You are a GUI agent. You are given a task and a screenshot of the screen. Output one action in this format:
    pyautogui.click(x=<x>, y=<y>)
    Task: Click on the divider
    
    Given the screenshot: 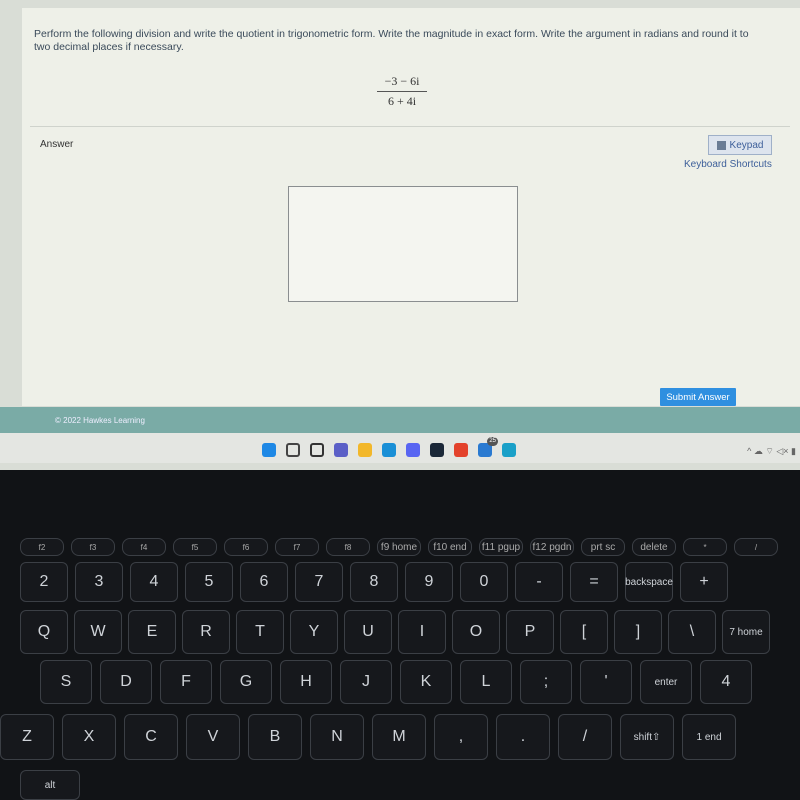 What is the action you would take?
    pyautogui.click(x=410, y=126)
    